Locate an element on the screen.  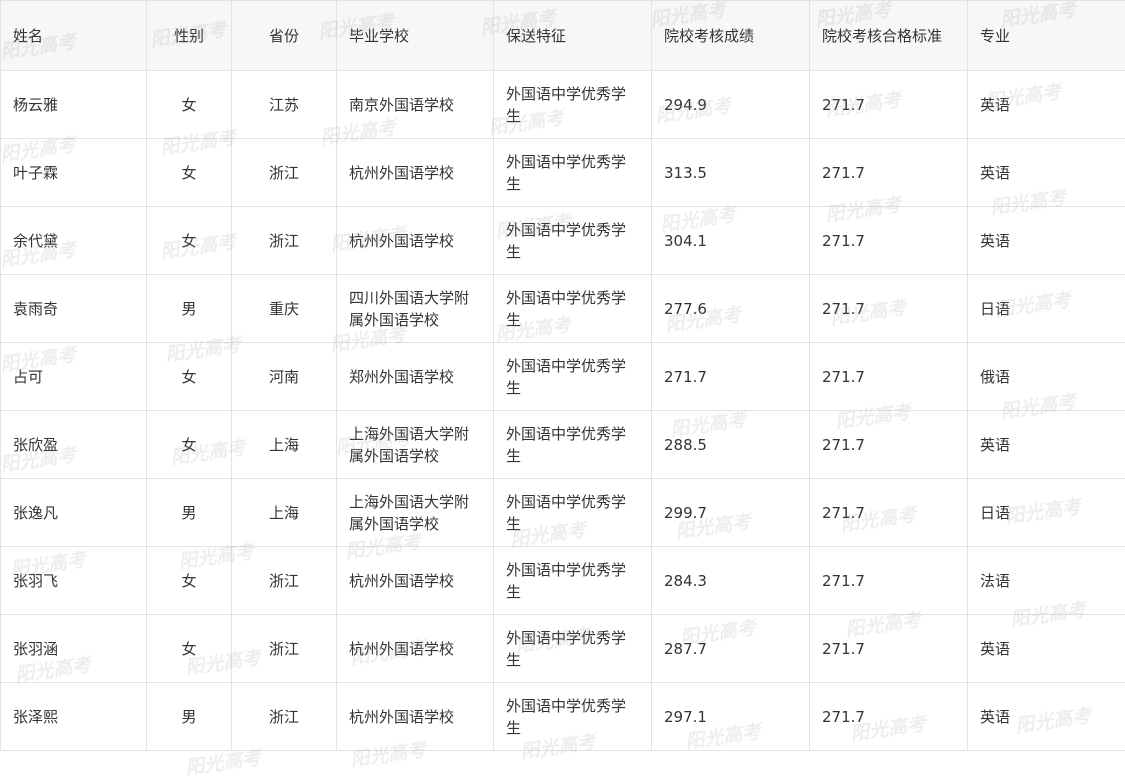
cell-score: 271.7 is located at coordinates (731, 377).